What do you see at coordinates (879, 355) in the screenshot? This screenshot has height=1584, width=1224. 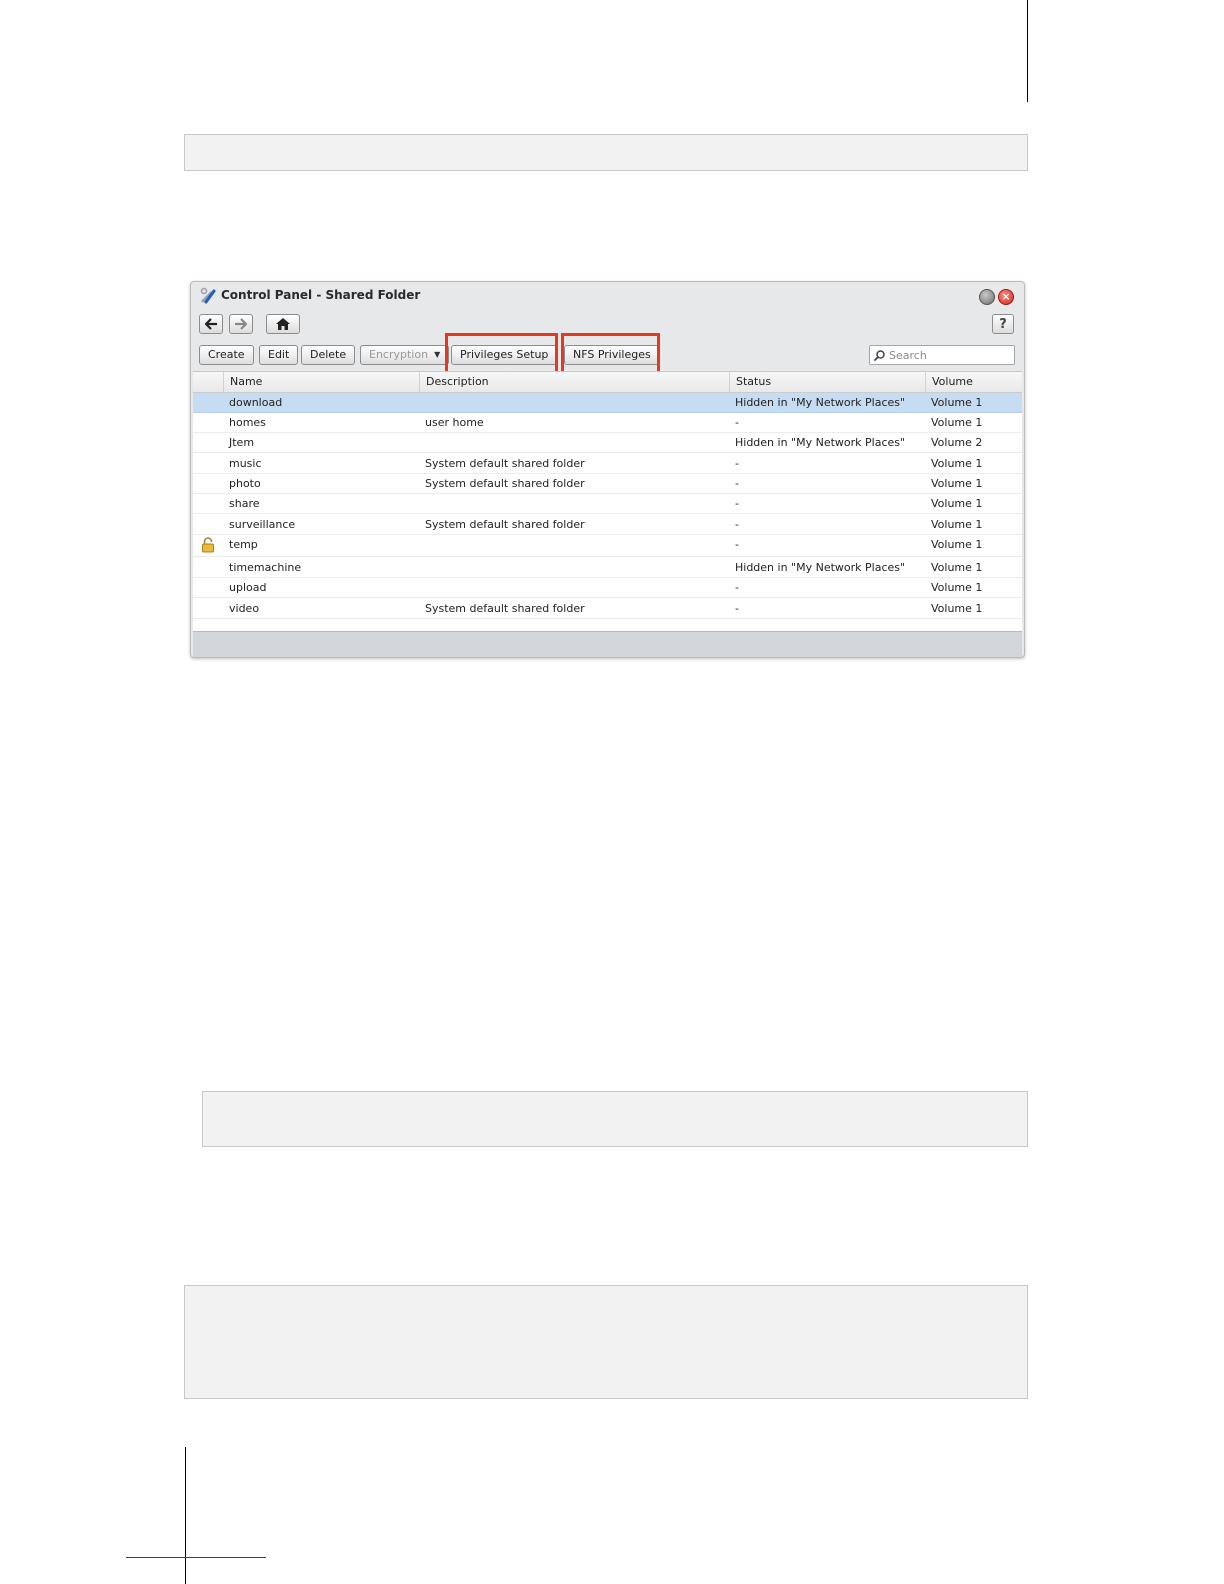 I see `search-icon` at bounding box center [879, 355].